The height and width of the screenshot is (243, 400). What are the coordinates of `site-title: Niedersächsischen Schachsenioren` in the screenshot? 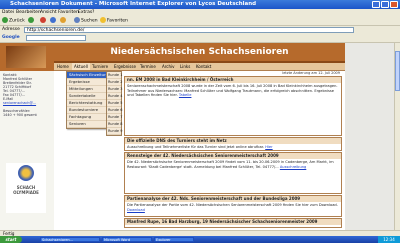 It's located at (199, 52).